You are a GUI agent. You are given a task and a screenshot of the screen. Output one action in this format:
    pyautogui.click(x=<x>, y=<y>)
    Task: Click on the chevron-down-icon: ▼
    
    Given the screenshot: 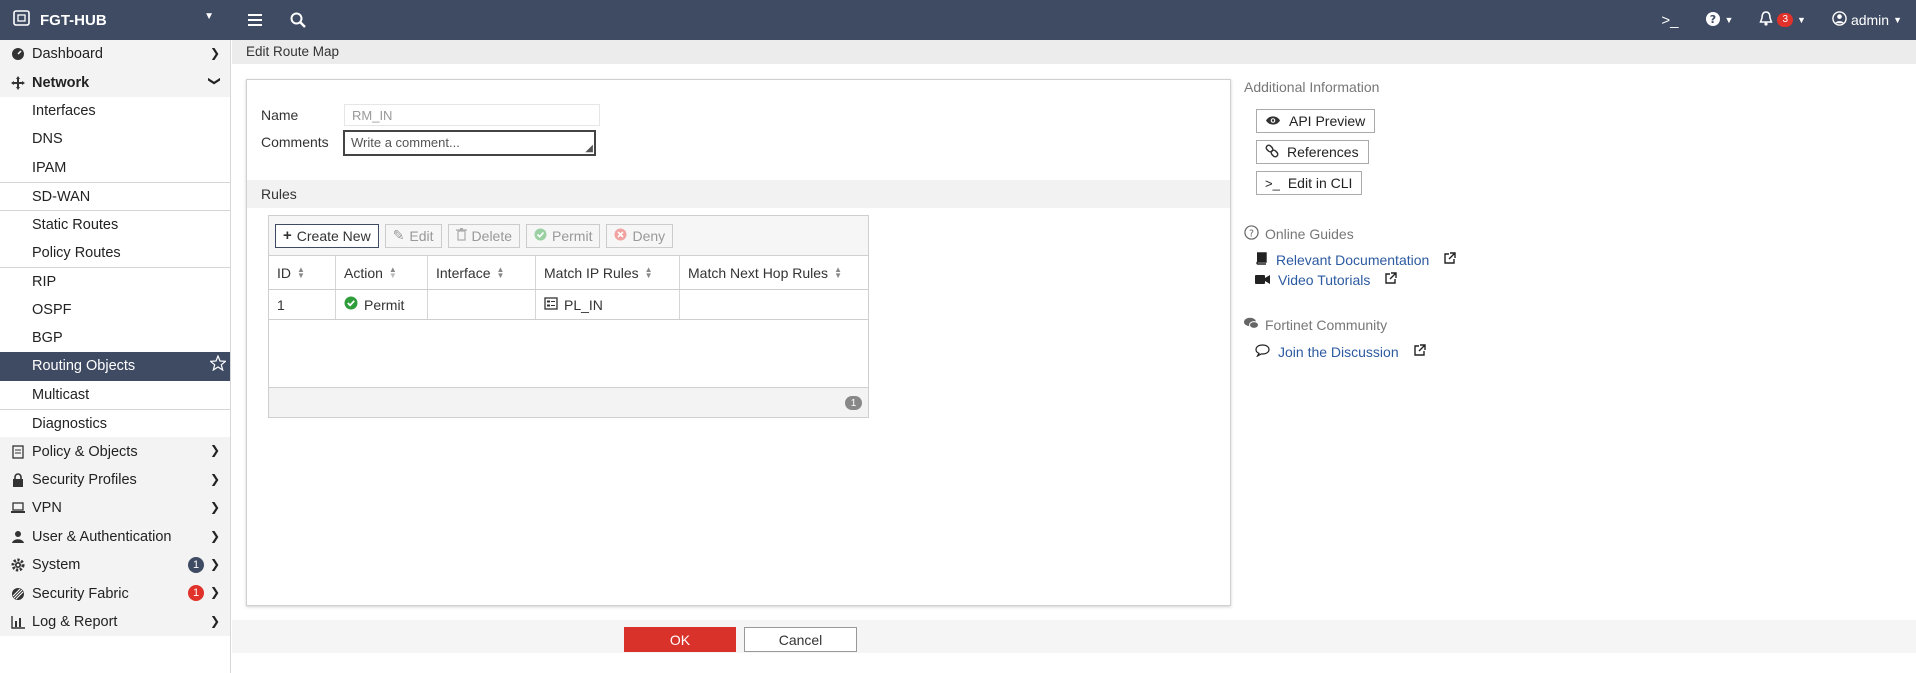 What is the action you would take?
    pyautogui.click(x=1729, y=20)
    